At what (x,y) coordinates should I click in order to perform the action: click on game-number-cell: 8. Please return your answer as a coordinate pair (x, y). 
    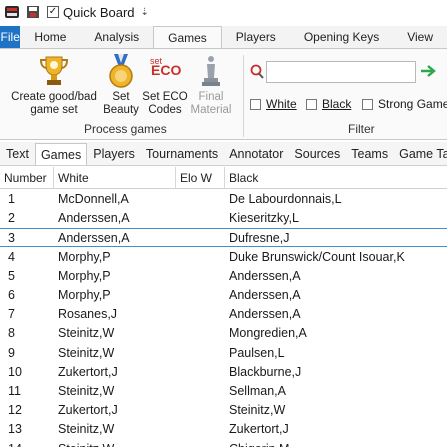
    Looking at the image, I should click on (11, 333).